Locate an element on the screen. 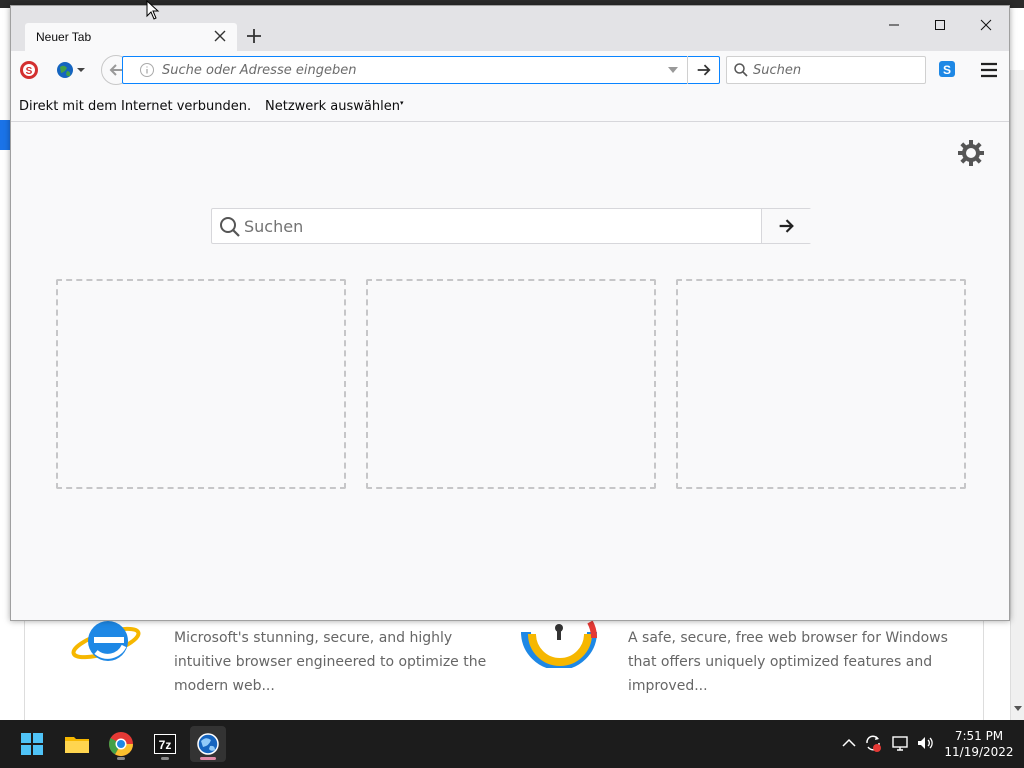  connection-status-text: Direkt mit dem Internet verbunden. is located at coordinates (135, 106).